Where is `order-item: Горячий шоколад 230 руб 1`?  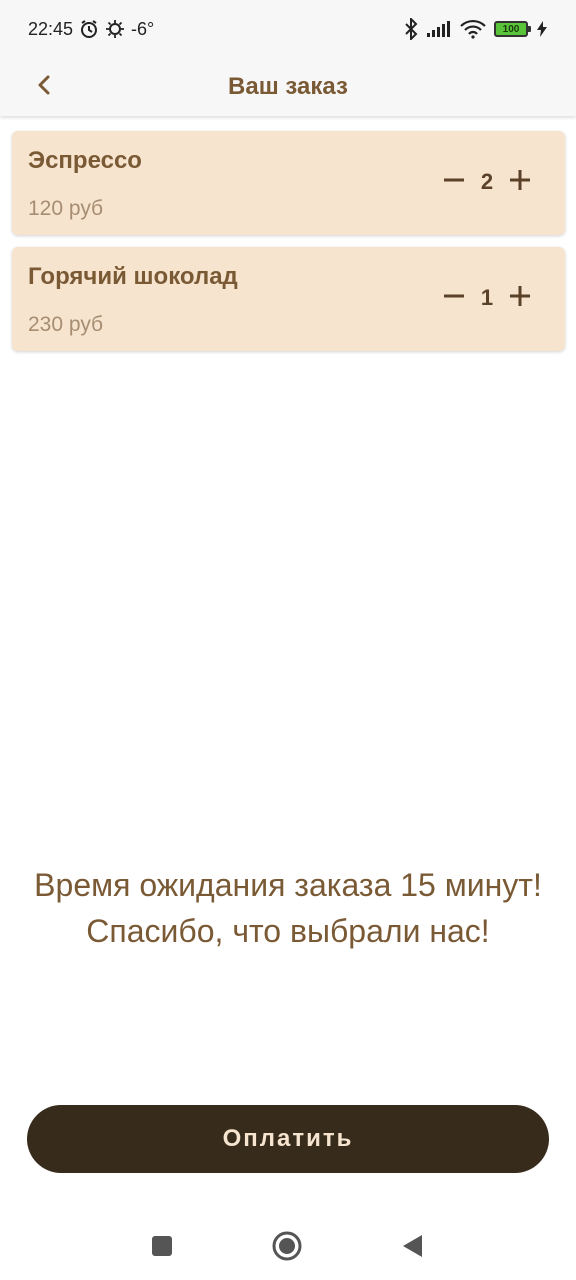 order-item: Горячий шоколад 230 руб 1 is located at coordinates (288, 299).